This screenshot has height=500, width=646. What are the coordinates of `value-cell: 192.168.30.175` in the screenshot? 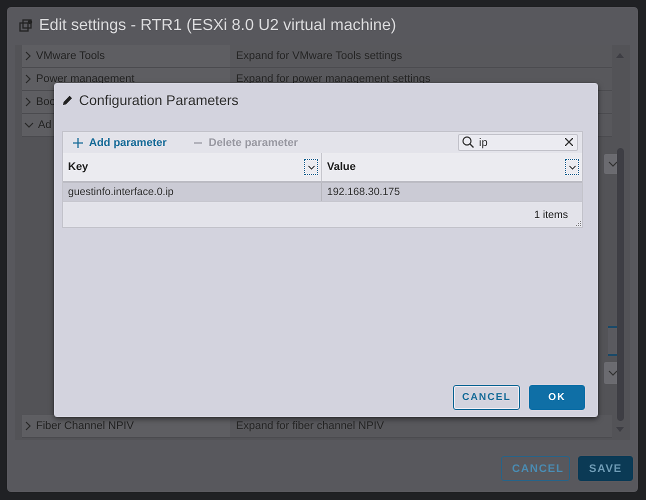 It's located at (363, 192).